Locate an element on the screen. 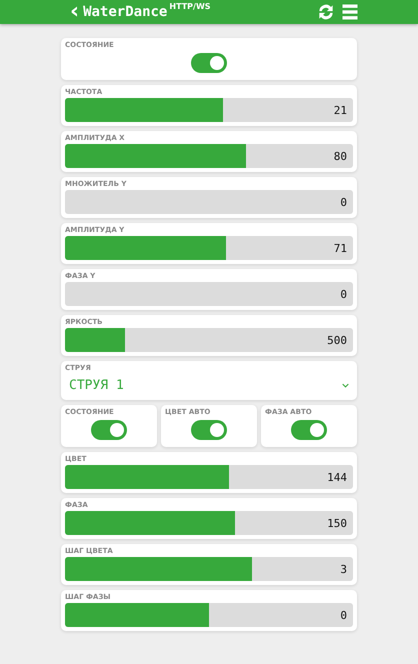 This screenshot has width=418, height=664. slider-value: 144 is located at coordinates (337, 477).